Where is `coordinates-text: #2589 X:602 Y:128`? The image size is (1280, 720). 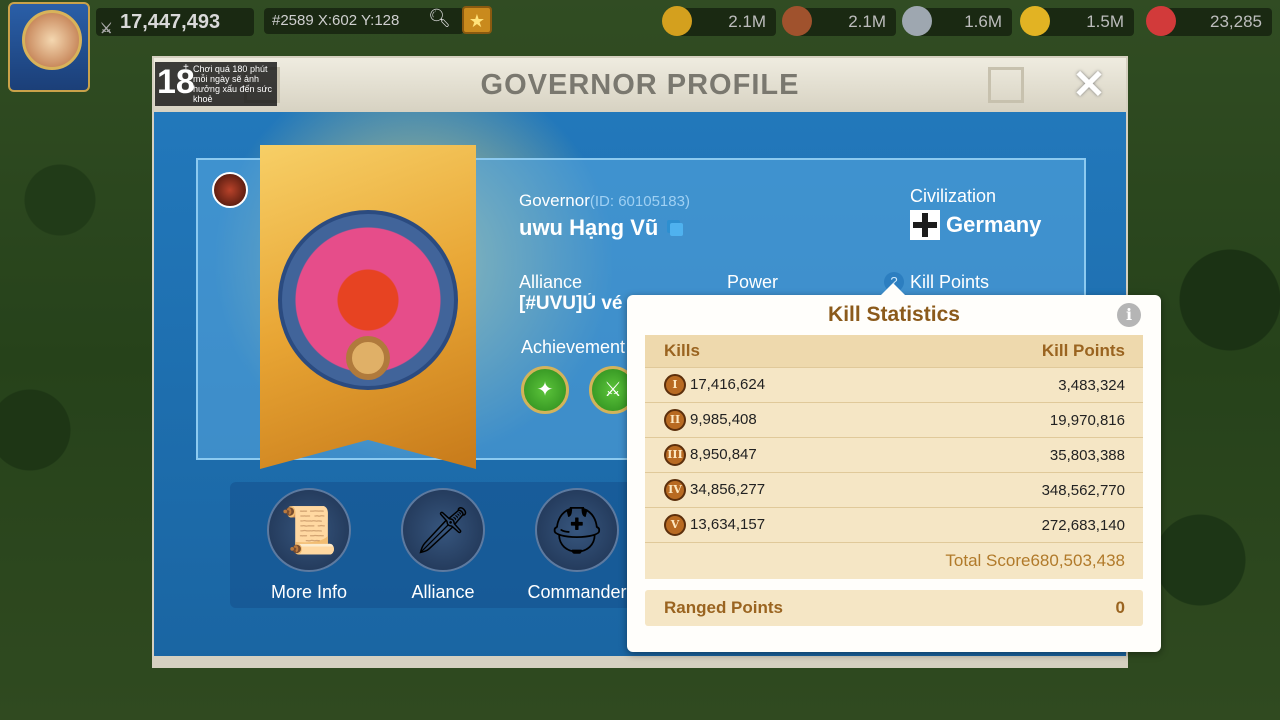 coordinates-text: #2589 X:602 Y:128 is located at coordinates (336, 20).